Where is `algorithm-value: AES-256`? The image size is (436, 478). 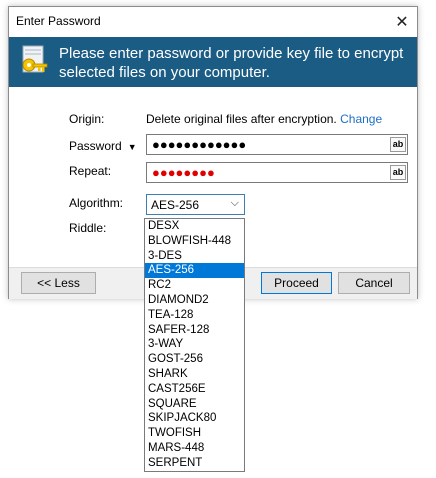 algorithm-value: AES-256 is located at coordinates (175, 205).